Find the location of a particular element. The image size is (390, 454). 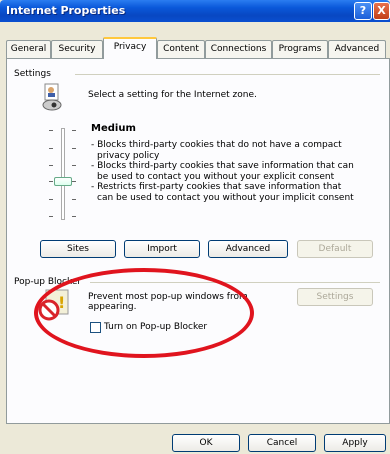

close-button: X is located at coordinates (381, 11).